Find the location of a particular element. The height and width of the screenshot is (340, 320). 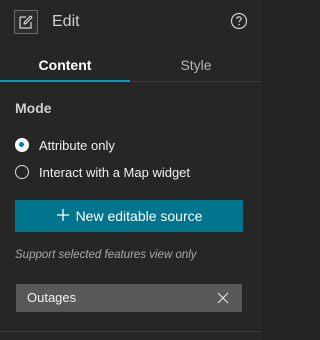

help-icon is located at coordinates (239, 21).